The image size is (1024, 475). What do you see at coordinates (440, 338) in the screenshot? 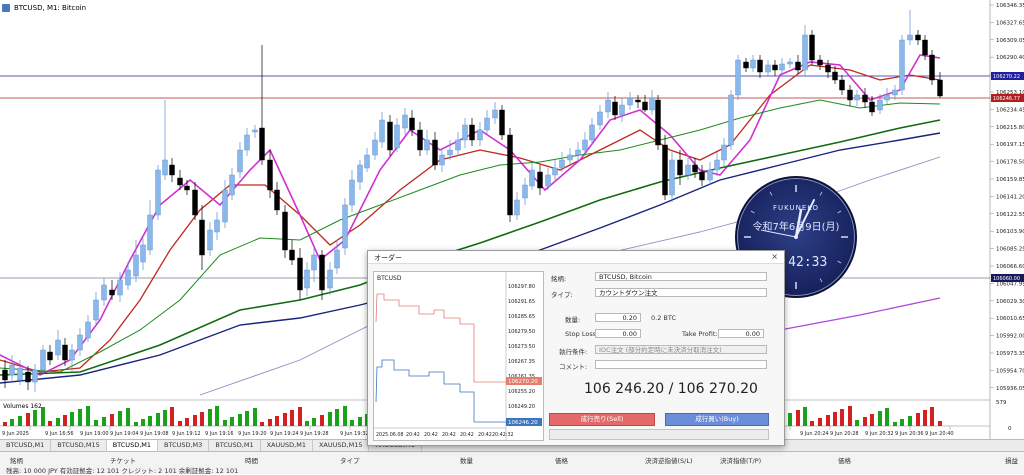
I see `ask-line` at bounding box center [440, 338].